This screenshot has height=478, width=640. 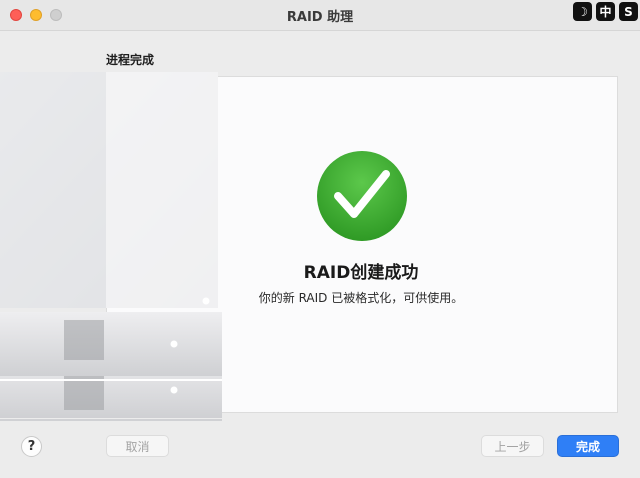 I want to click on back-button: 上一步, so click(x=512, y=446).